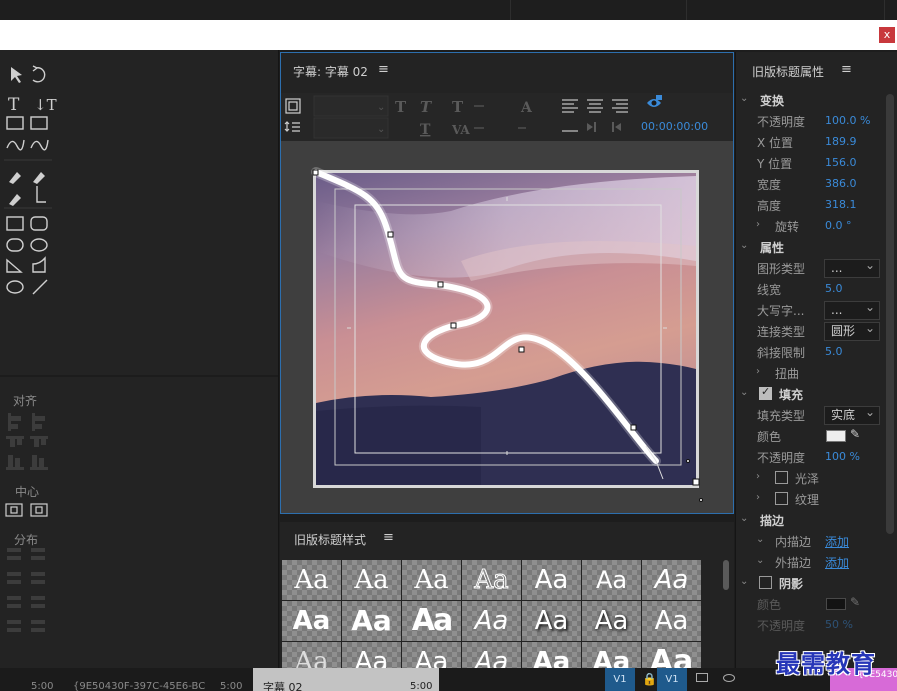 Image resolution: width=897 pixels, height=691 pixels. What do you see at coordinates (841, 141) in the screenshot?
I see `x-position-value: 189.9` at bounding box center [841, 141].